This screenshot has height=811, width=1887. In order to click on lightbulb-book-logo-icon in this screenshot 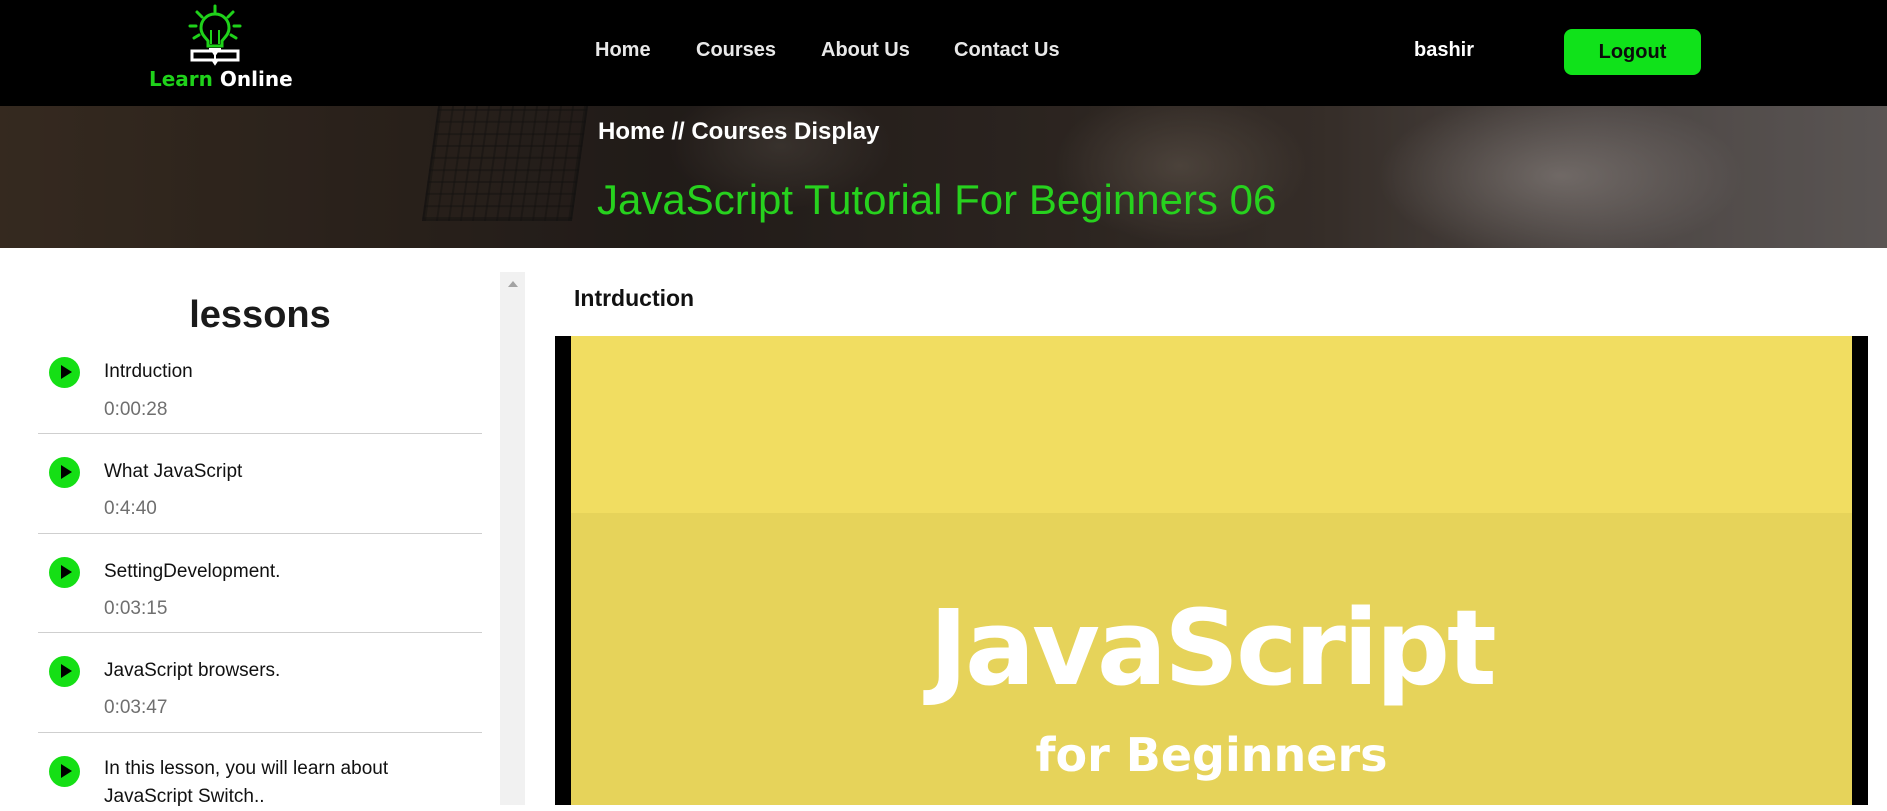, I will do `click(215, 35)`.